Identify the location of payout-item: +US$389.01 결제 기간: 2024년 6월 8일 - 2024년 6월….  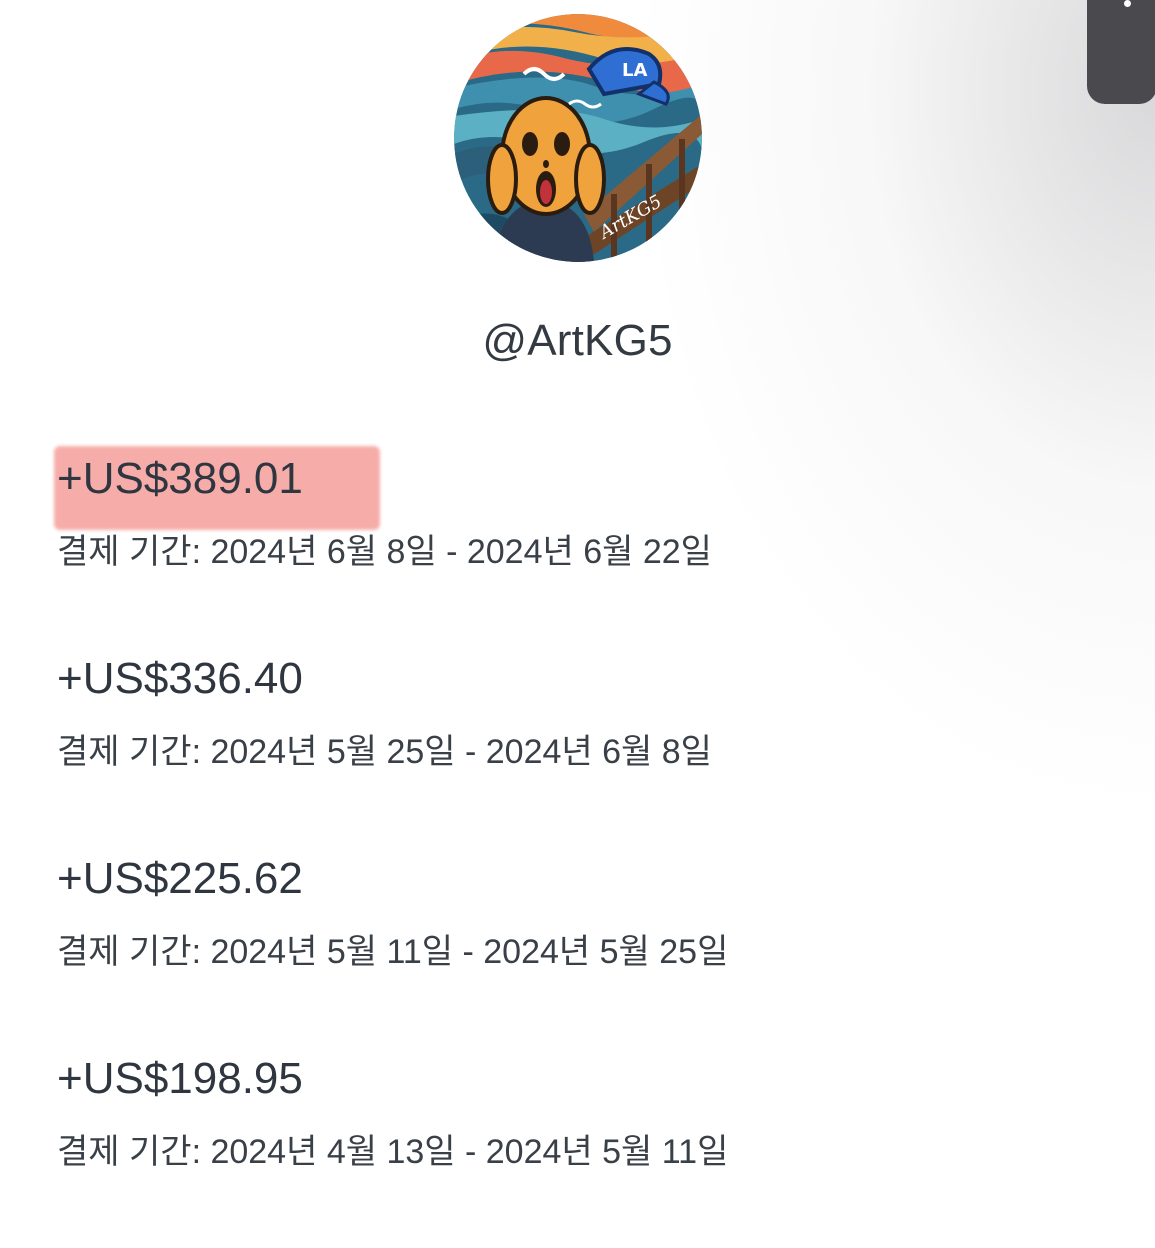
(555, 547).